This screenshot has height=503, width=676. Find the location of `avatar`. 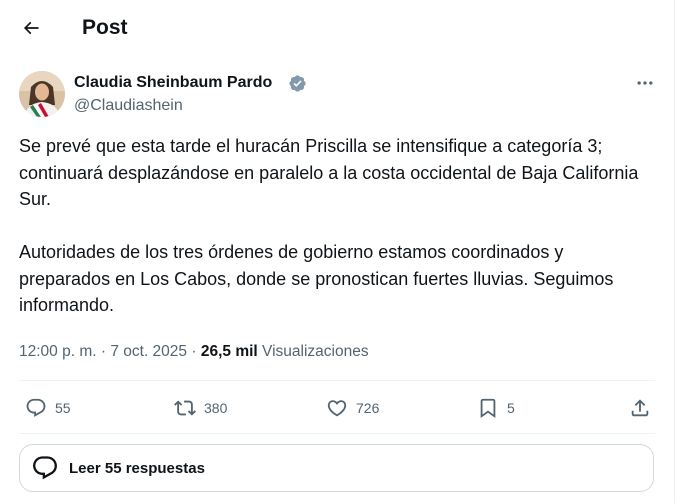

avatar is located at coordinates (42, 94).